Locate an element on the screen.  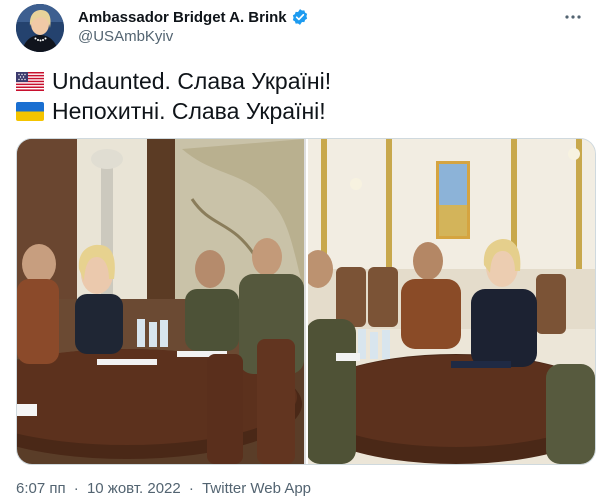
avatar is located at coordinates (40, 28).